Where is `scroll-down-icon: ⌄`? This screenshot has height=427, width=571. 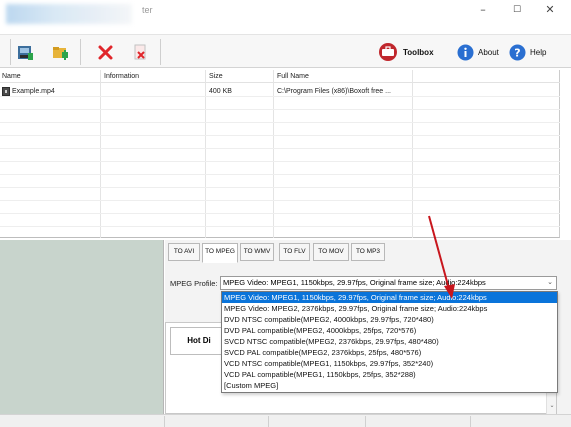 scroll-down-icon: ⌄ is located at coordinates (552, 405).